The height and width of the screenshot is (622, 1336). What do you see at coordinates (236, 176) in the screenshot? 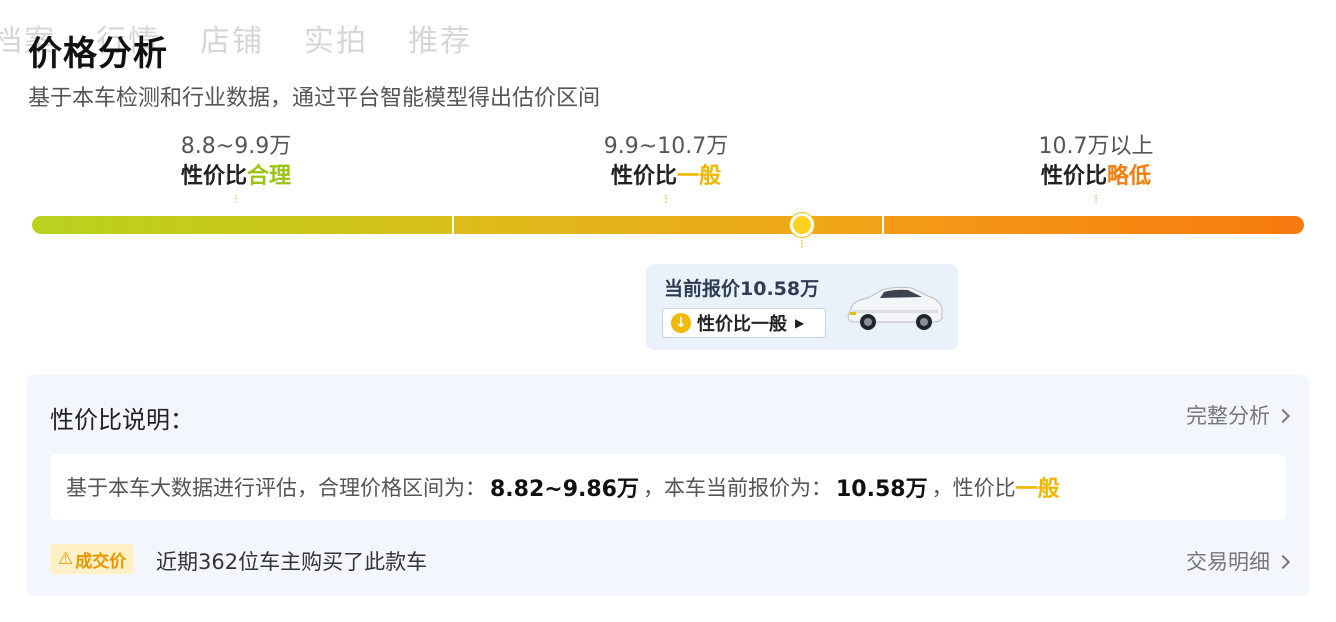
I see `segment-verdict: 性价比合理` at bounding box center [236, 176].